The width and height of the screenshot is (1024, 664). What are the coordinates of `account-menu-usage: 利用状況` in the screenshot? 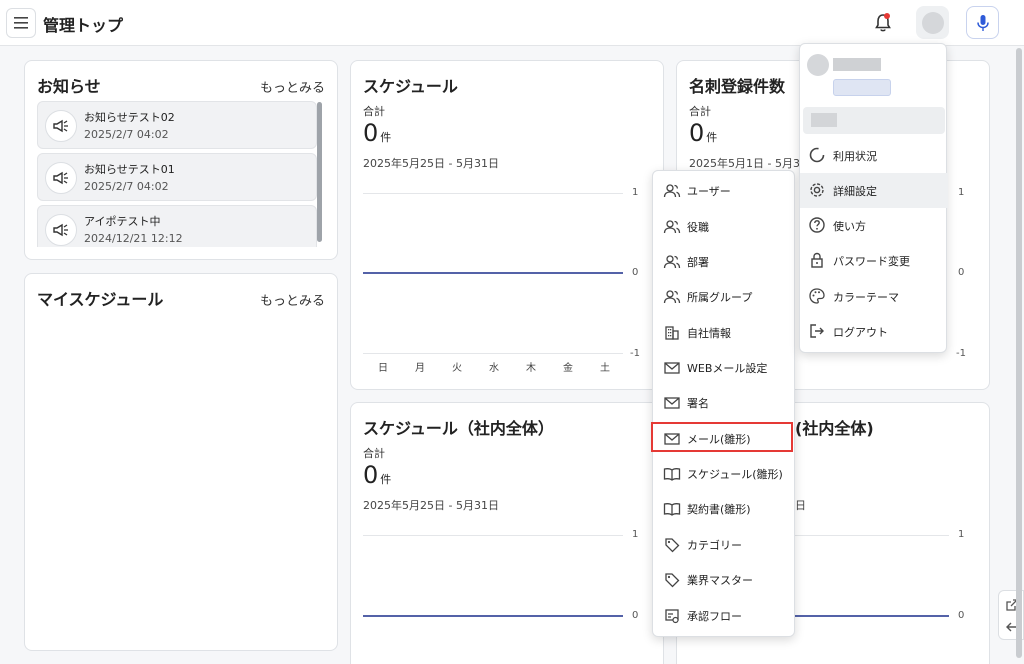 It's located at (874, 155).